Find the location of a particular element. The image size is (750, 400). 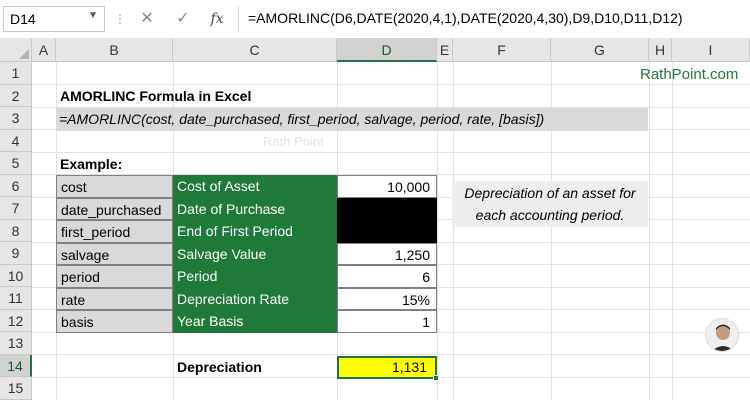

row-header-1: 1 is located at coordinates (16, 73).